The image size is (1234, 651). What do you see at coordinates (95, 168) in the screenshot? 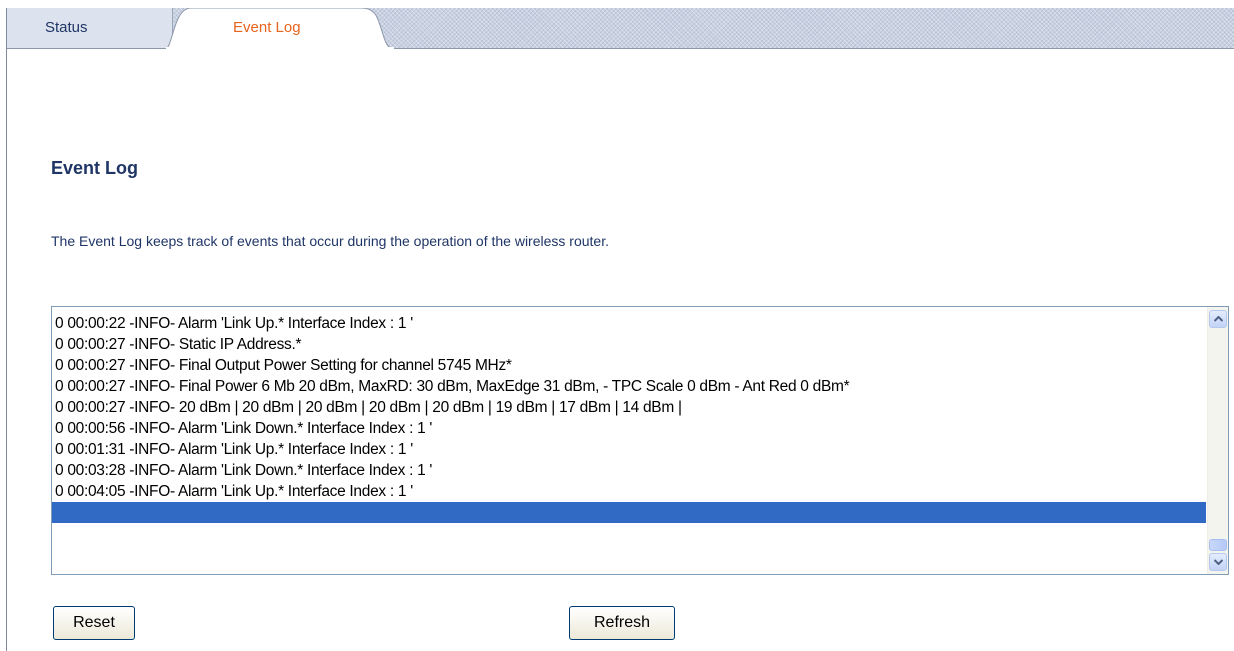
I see `page-title: Event Log` at bounding box center [95, 168].